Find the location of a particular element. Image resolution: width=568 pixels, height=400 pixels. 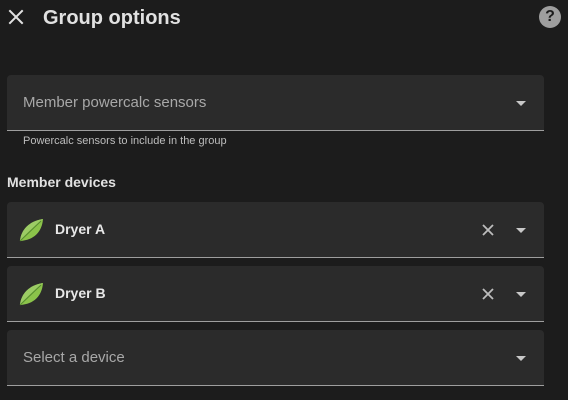

close-icon is located at coordinates (16, 17).